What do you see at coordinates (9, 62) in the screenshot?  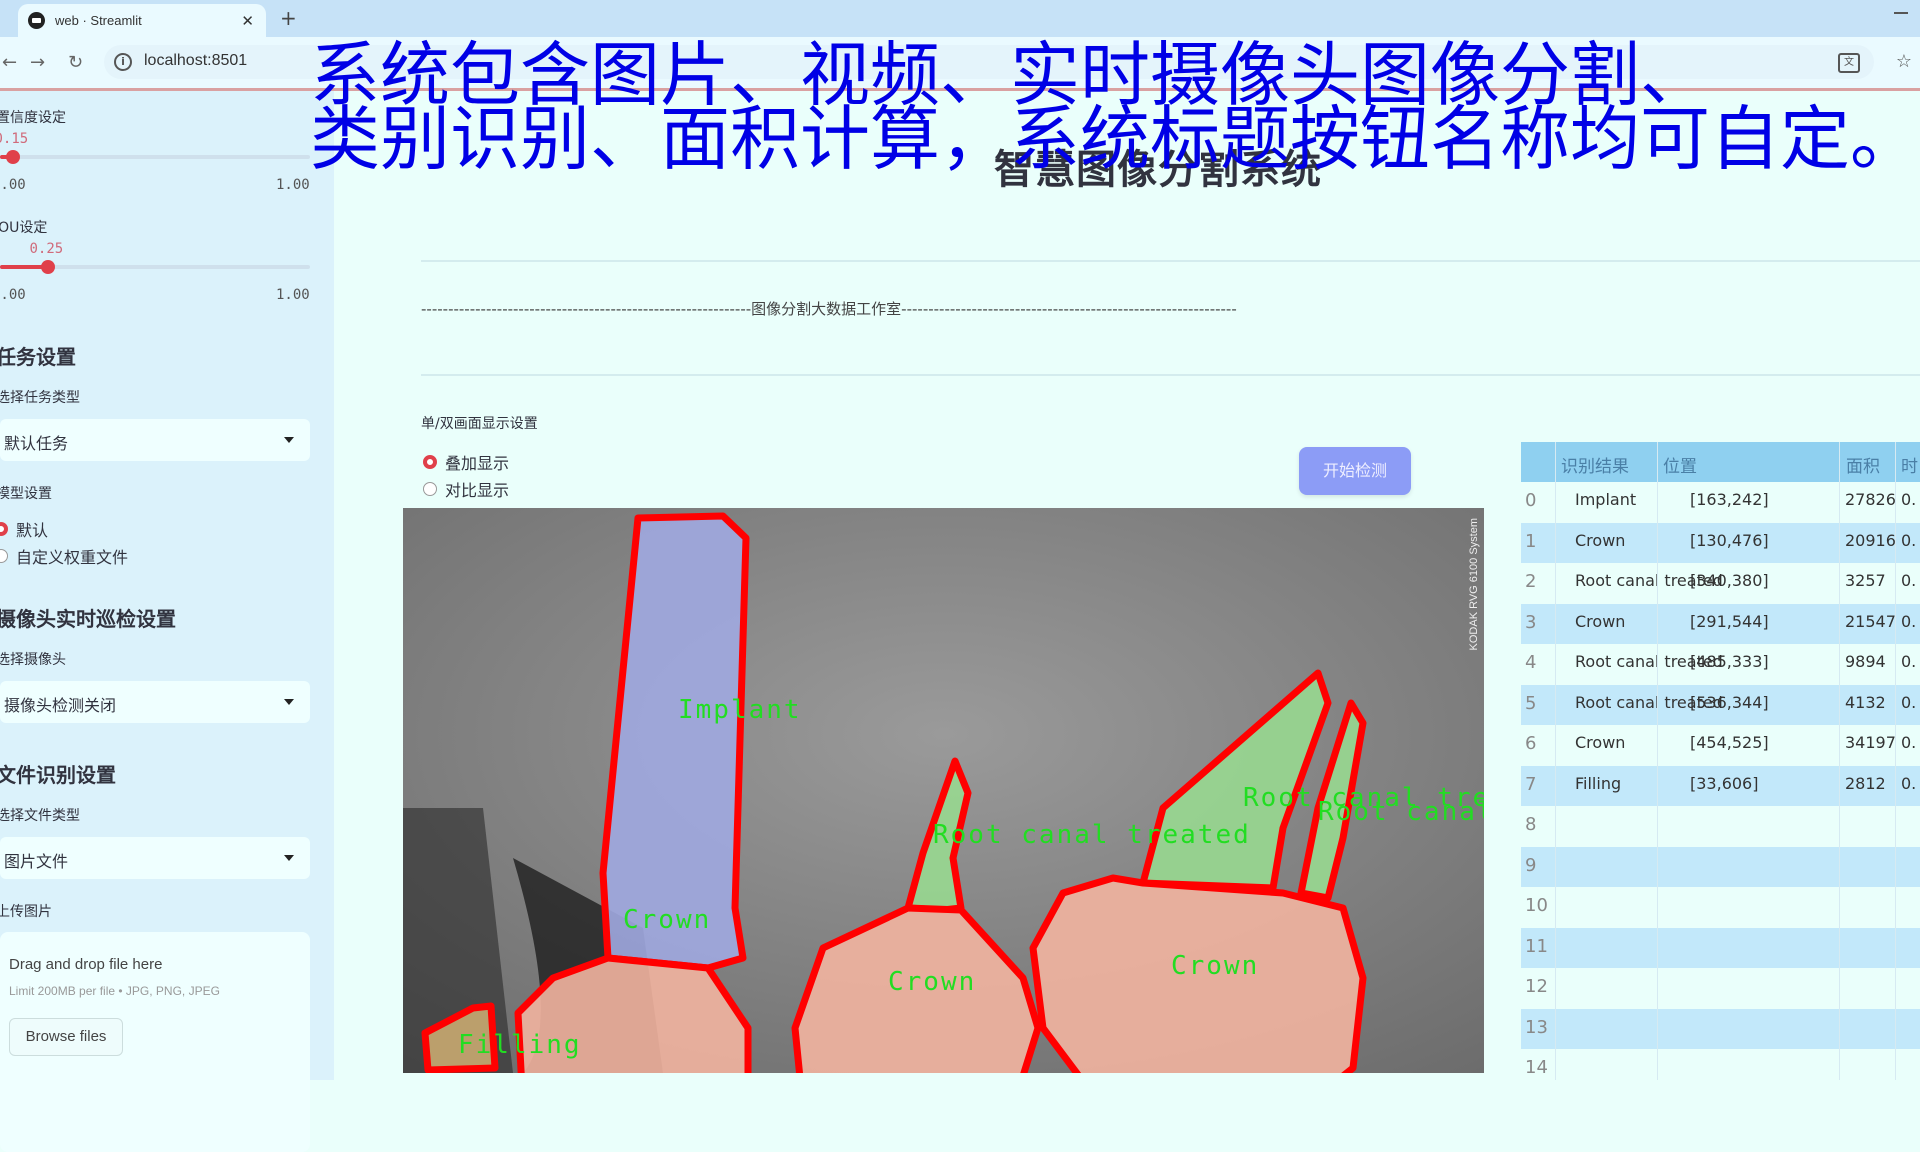 I see `back-icon: ←` at bounding box center [9, 62].